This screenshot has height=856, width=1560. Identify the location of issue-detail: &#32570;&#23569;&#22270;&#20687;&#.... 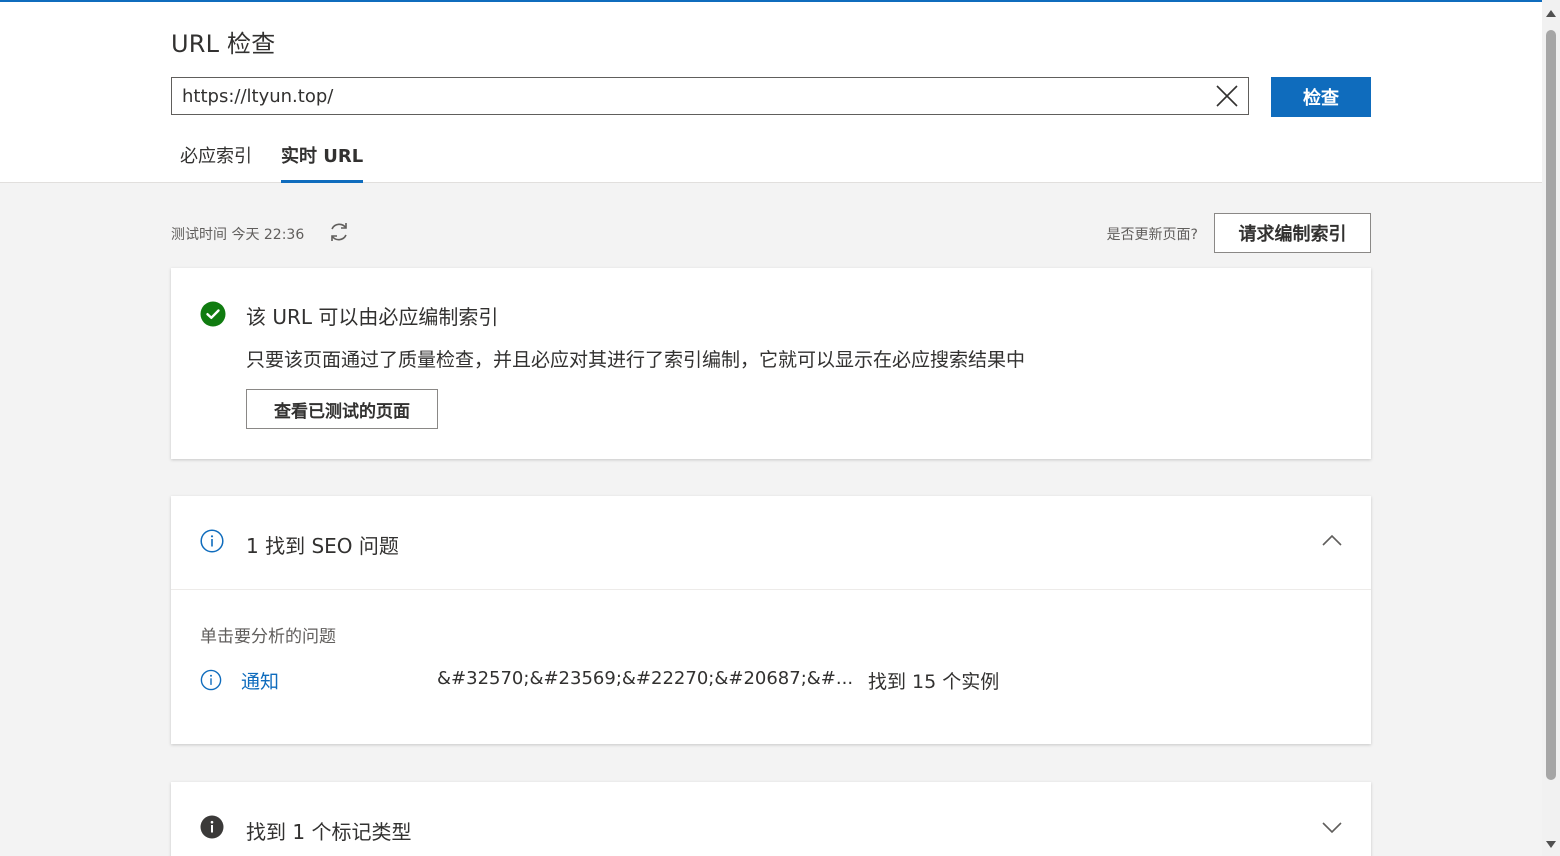
(645, 678).